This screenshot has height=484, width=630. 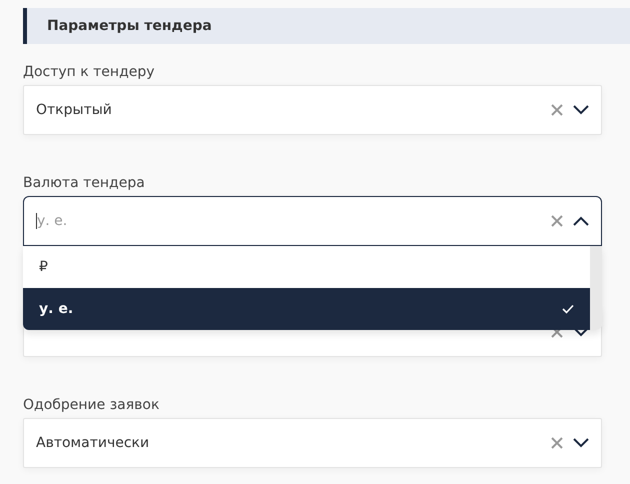 What do you see at coordinates (84, 183) in the screenshot?
I see `field-label: Валюта тендера` at bounding box center [84, 183].